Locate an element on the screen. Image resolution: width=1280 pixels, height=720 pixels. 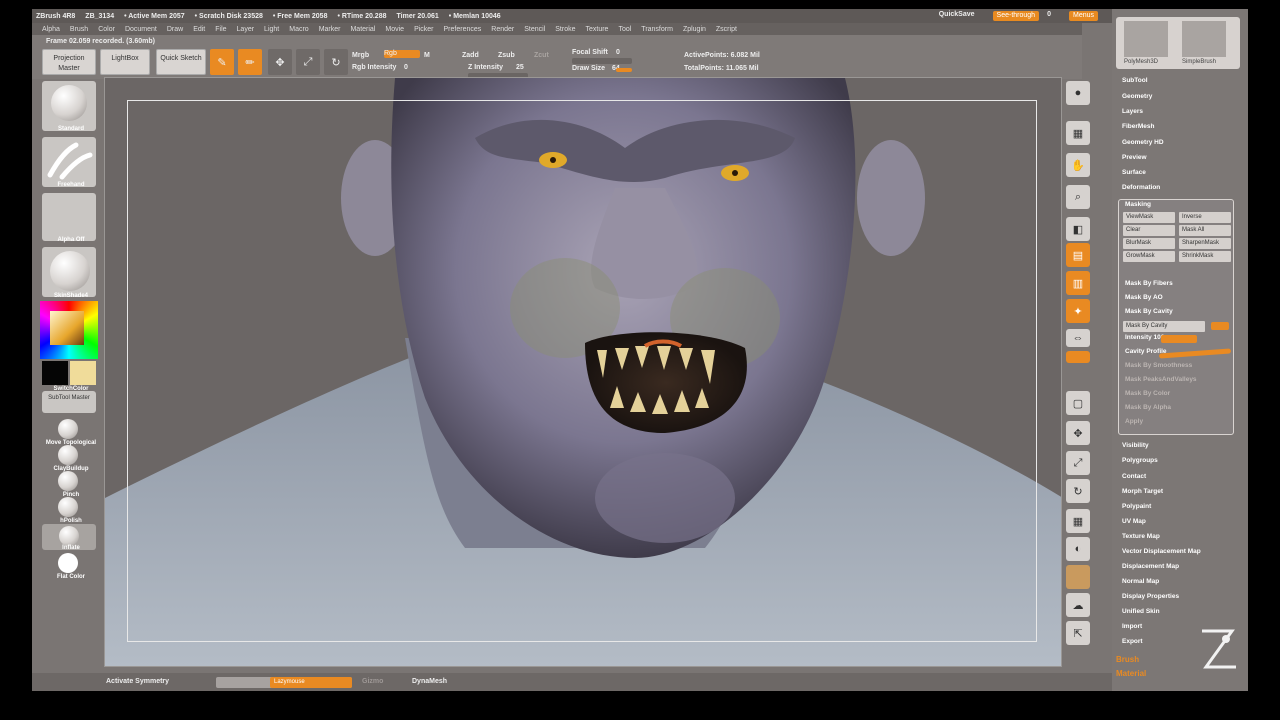
color-picker is located at coordinates (69, 330).